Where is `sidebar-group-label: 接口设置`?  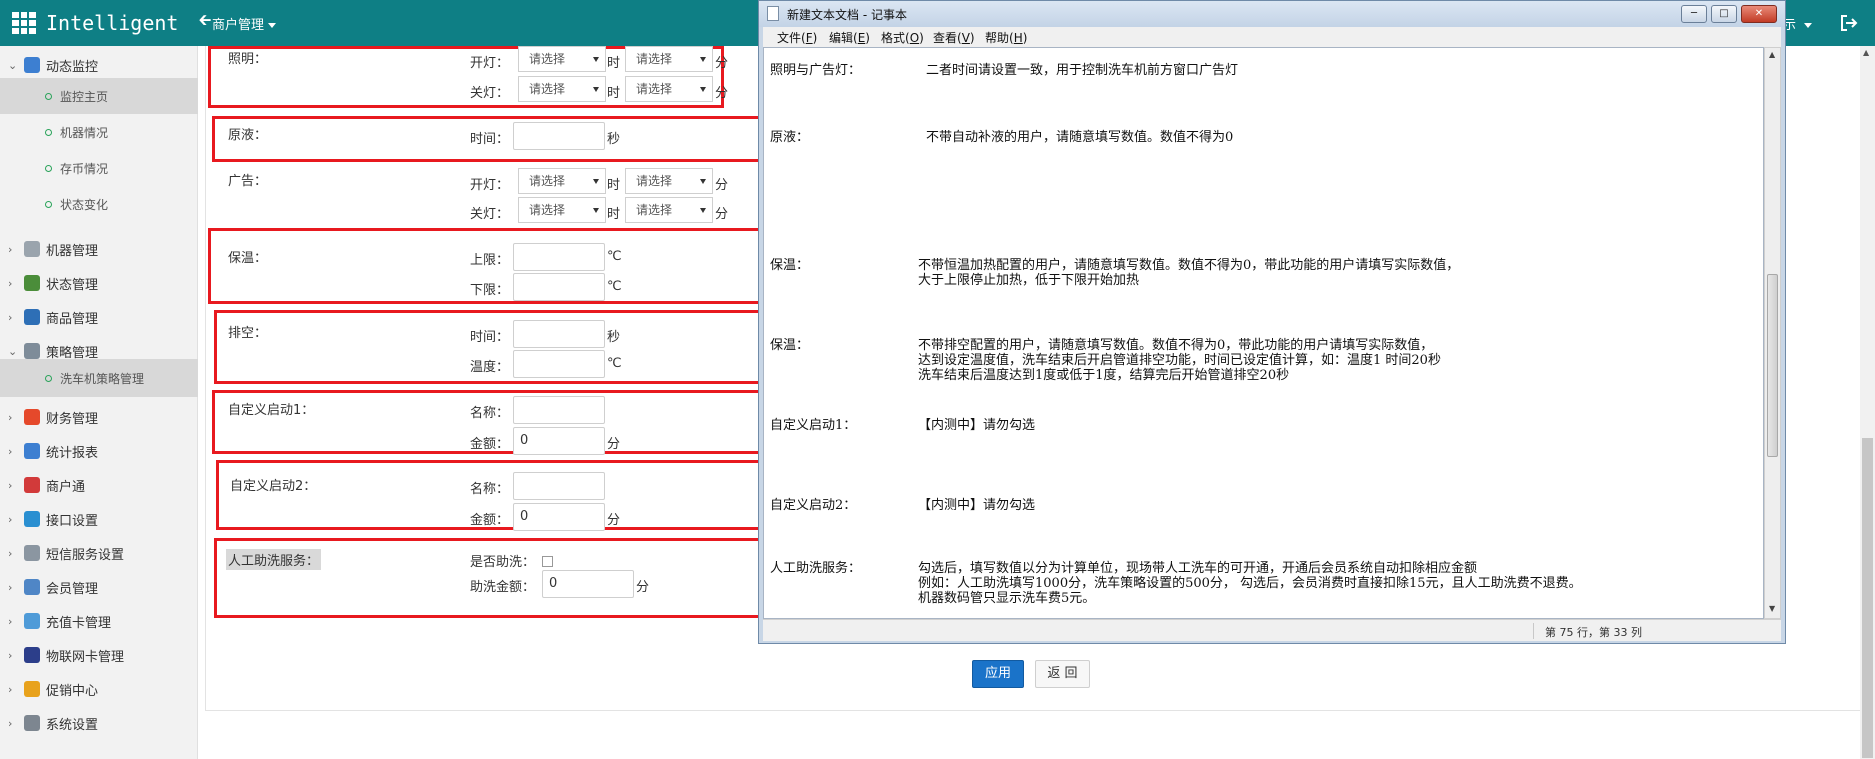 sidebar-group-label: 接口设置 is located at coordinates (72, 521).